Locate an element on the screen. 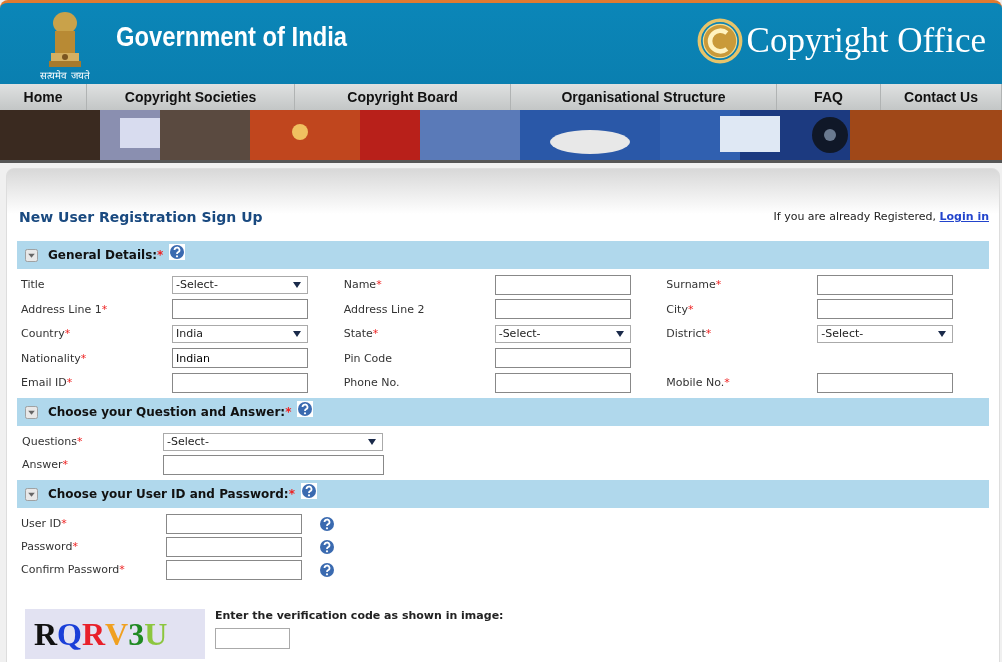 Image resolution: width=1002 pixels, height=662 pixels. field-label: Email ID* is located at coordinates (47, 382).